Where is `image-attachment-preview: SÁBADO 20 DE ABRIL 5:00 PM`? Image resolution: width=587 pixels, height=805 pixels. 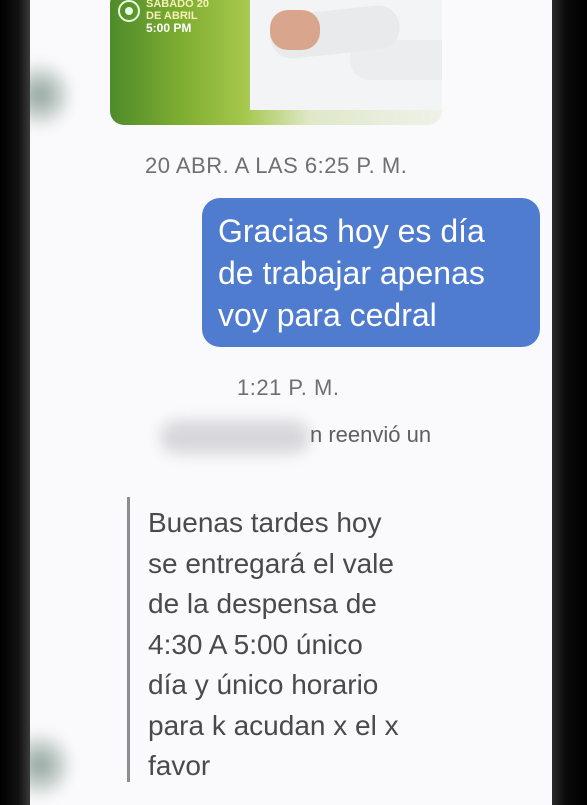 image-attachment-preview: SÁBADO 20 DE ABRIL 5:00 PM is located at coordinates (276, 62).